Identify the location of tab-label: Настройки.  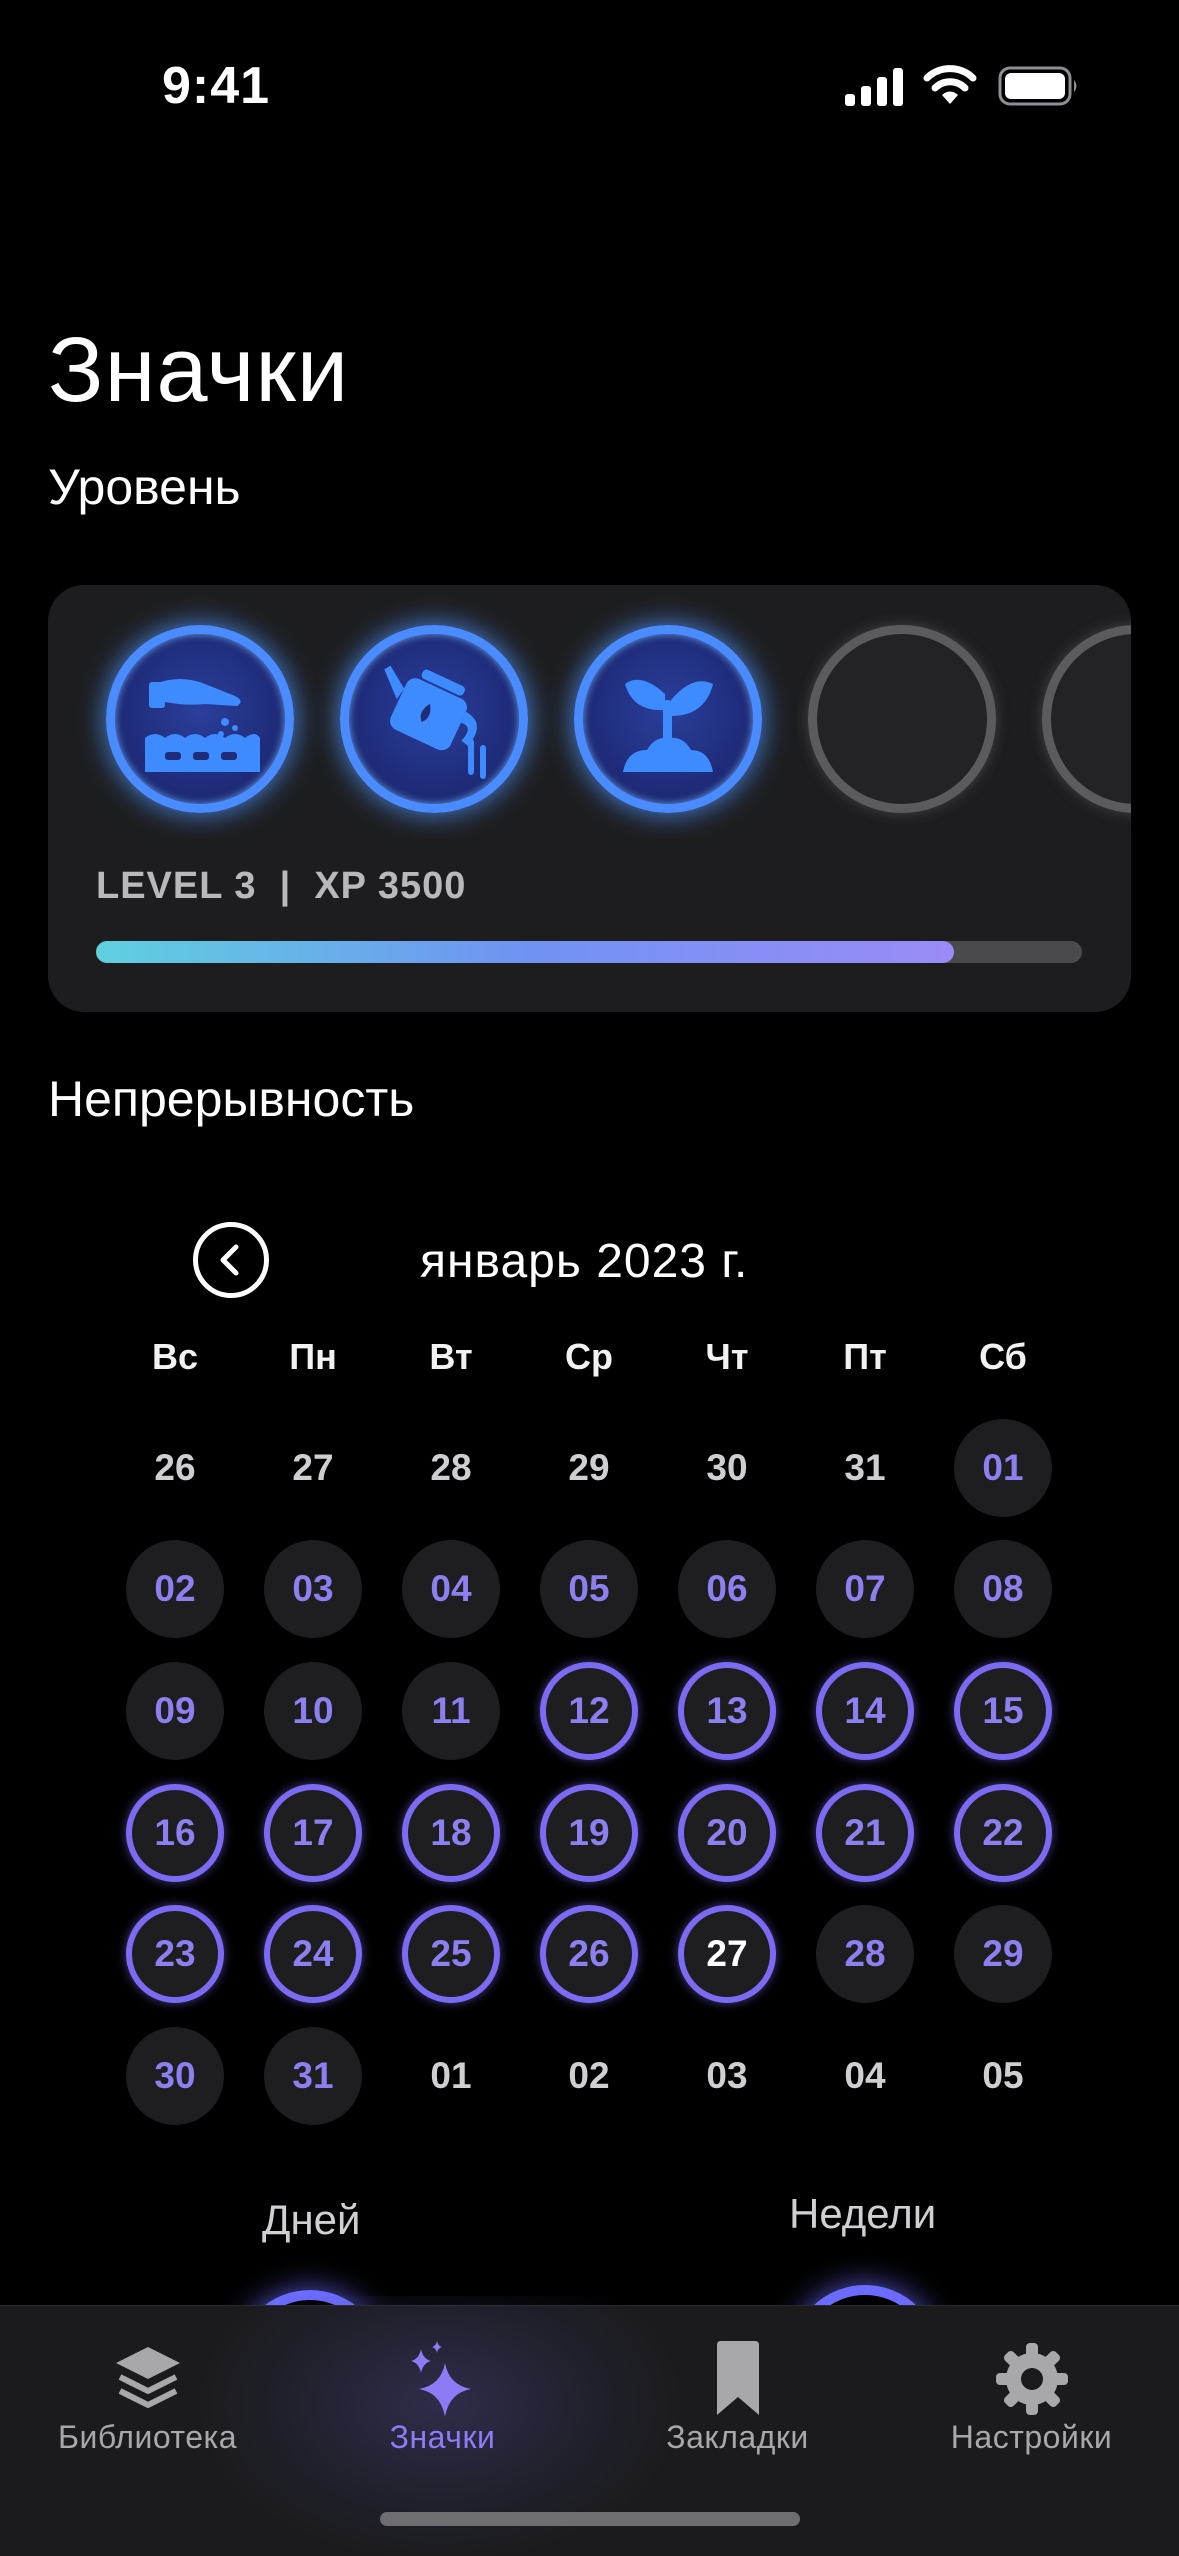
(1031, 2437).